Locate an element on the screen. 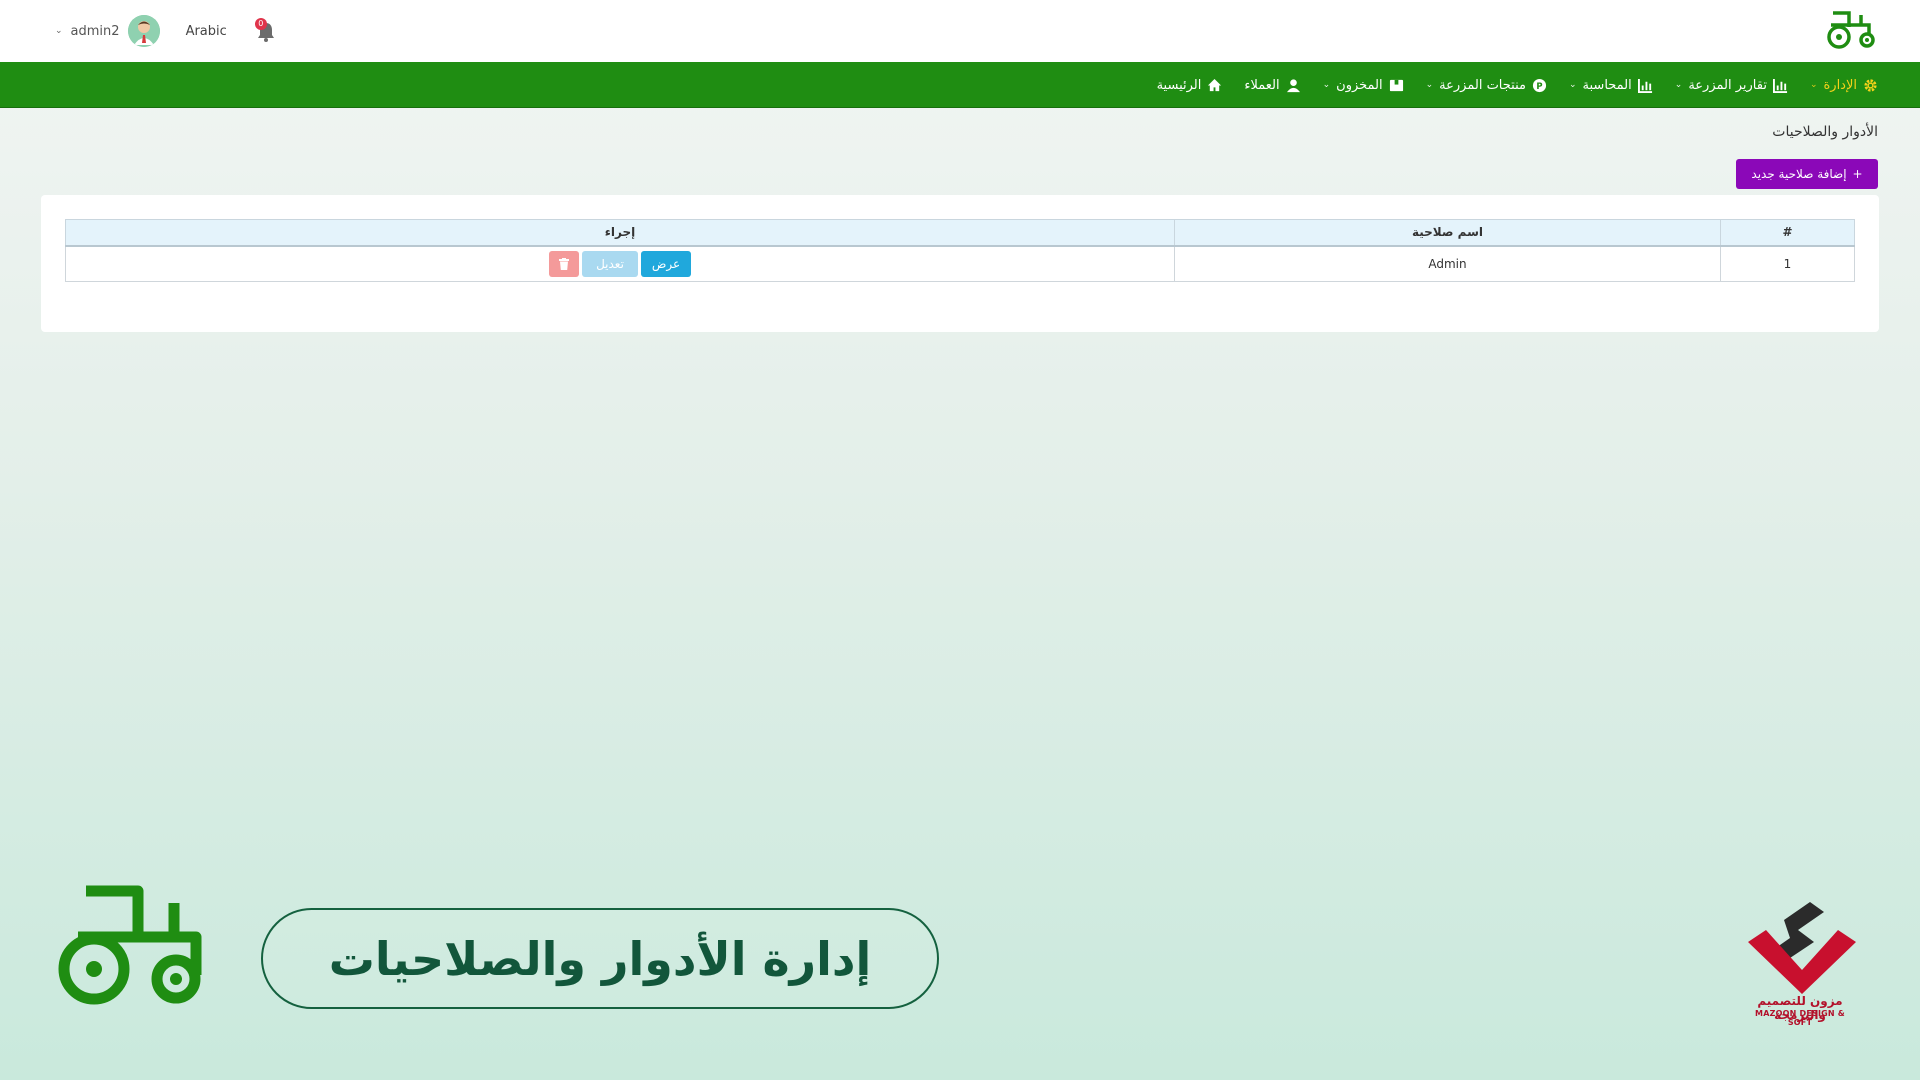  notification-badge: 0 is located at coordinates (260, 24).